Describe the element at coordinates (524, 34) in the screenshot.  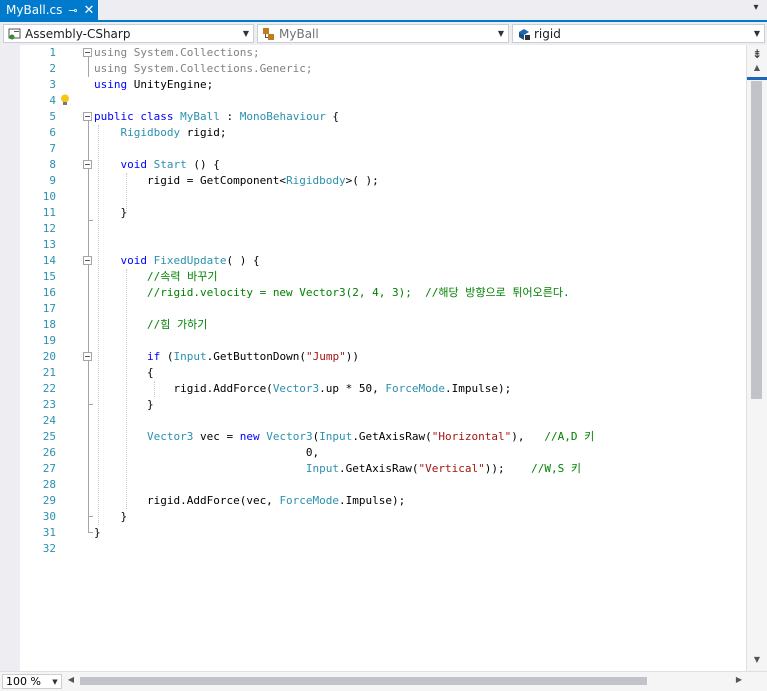
I see `field-lock-icon` at that location.